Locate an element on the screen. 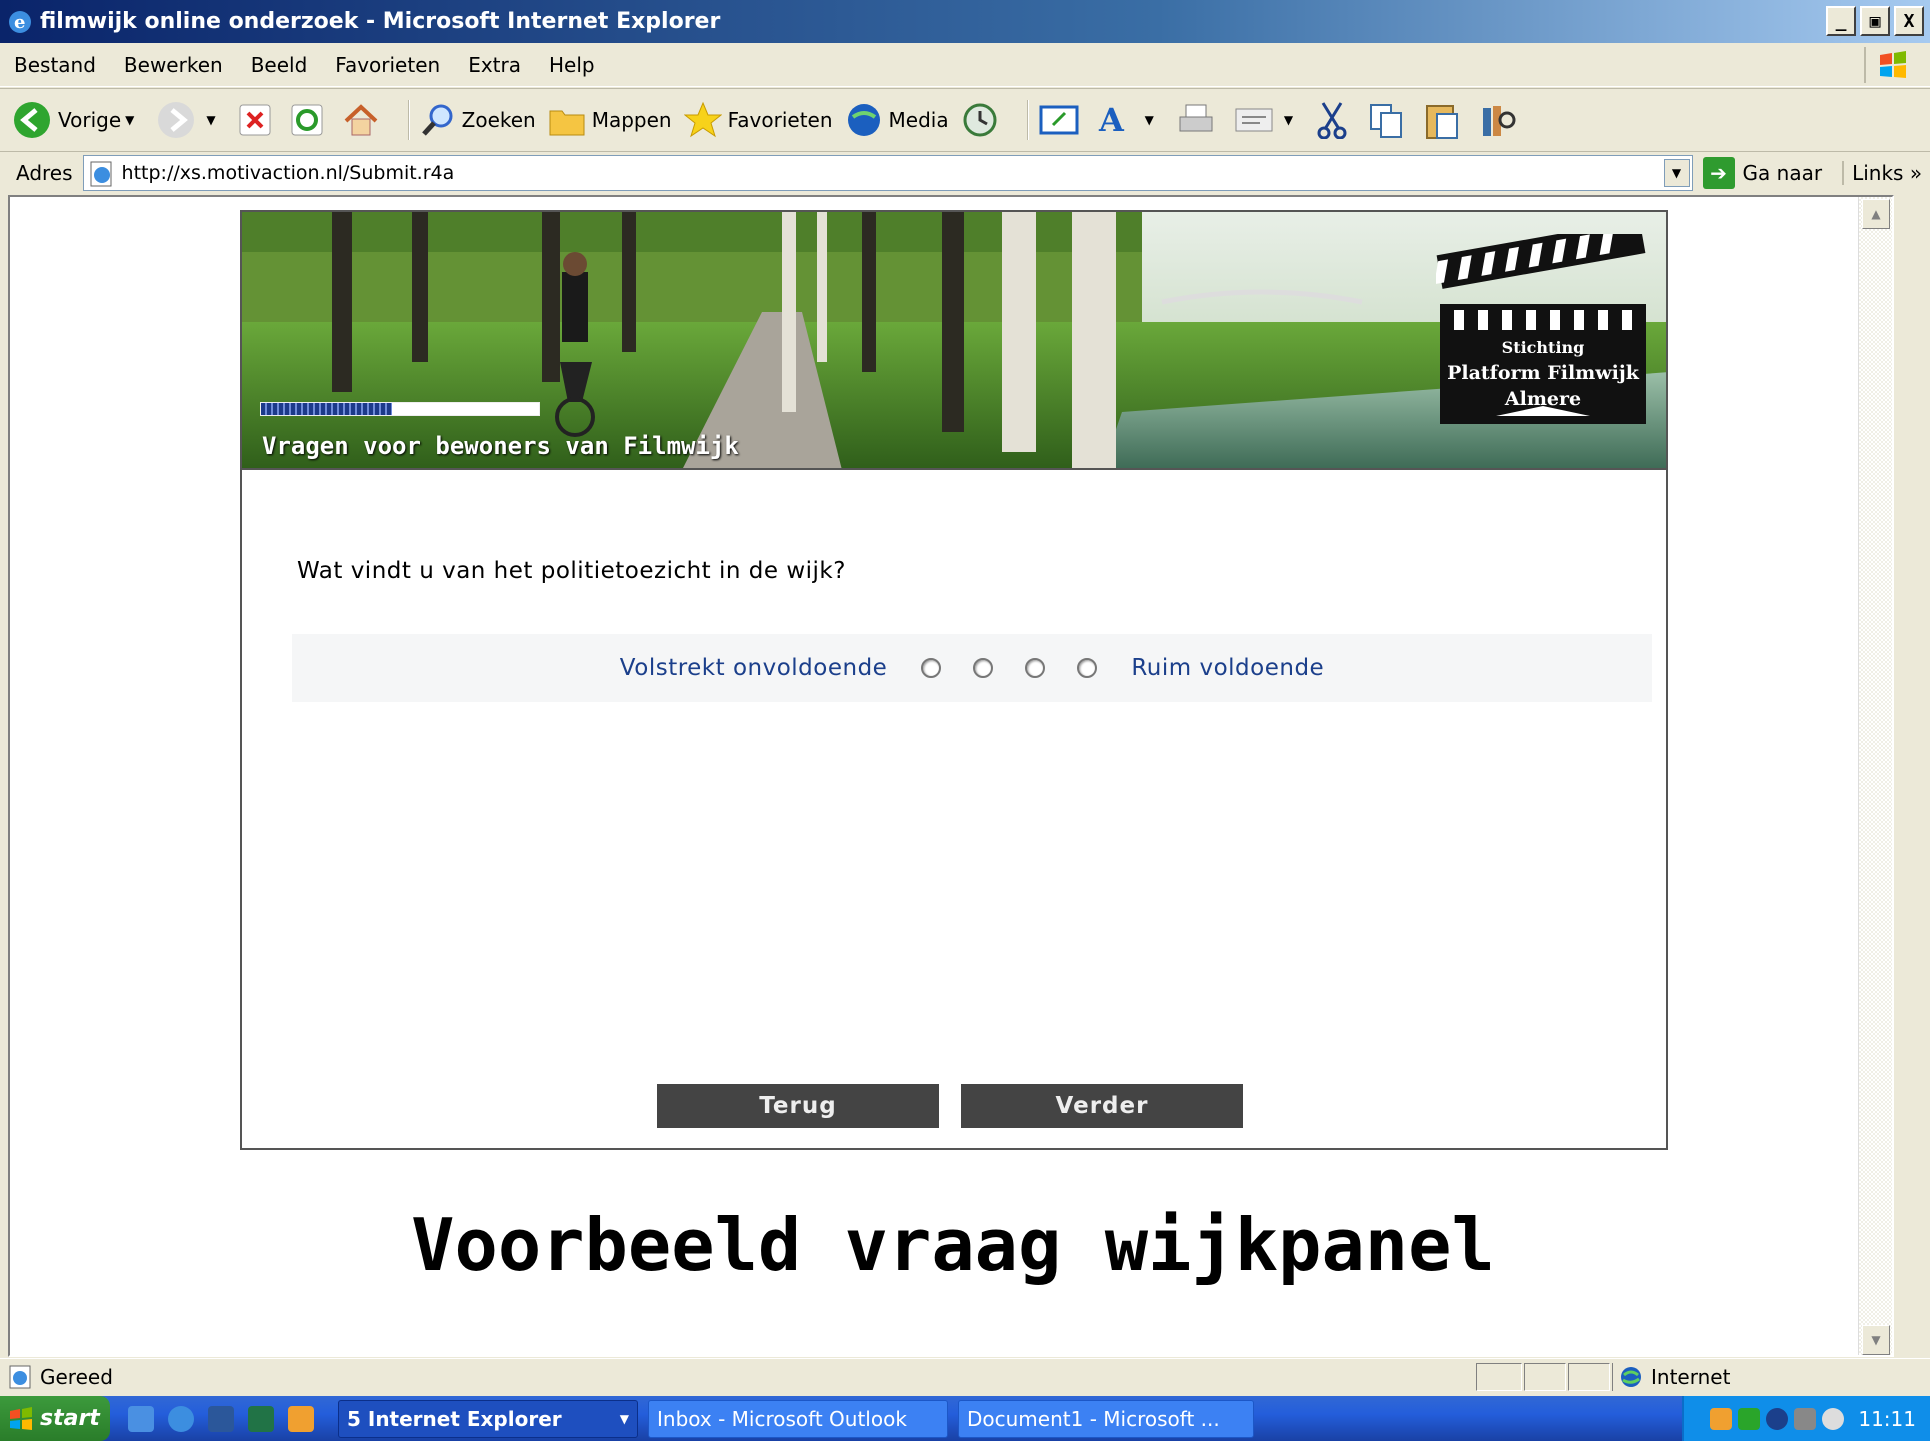  menu-help: Help is located at coordinates (572, 65).